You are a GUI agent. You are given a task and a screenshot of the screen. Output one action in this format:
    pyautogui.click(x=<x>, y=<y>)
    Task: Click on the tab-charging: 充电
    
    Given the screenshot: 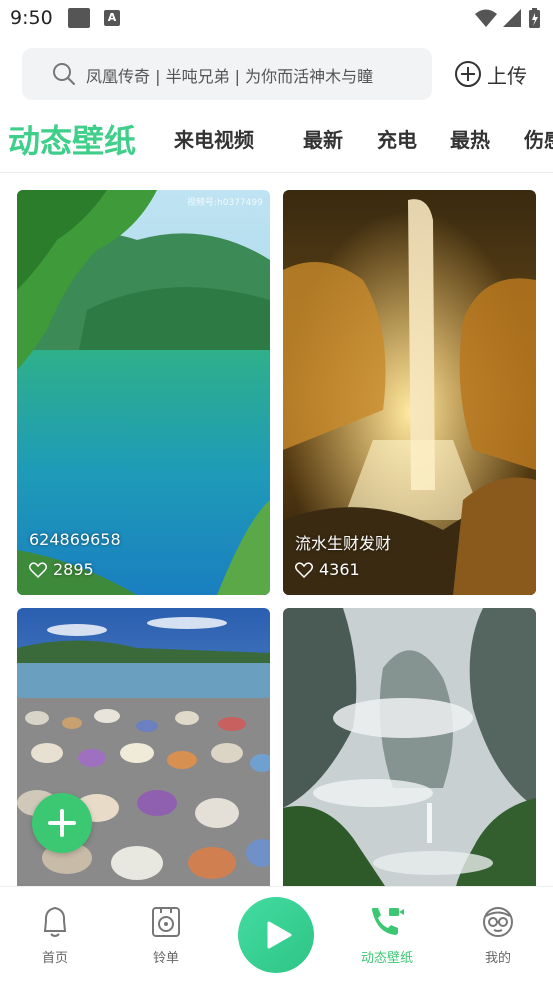 What is the action you would take?
    pyautogui.click(x=397, y=138)
    